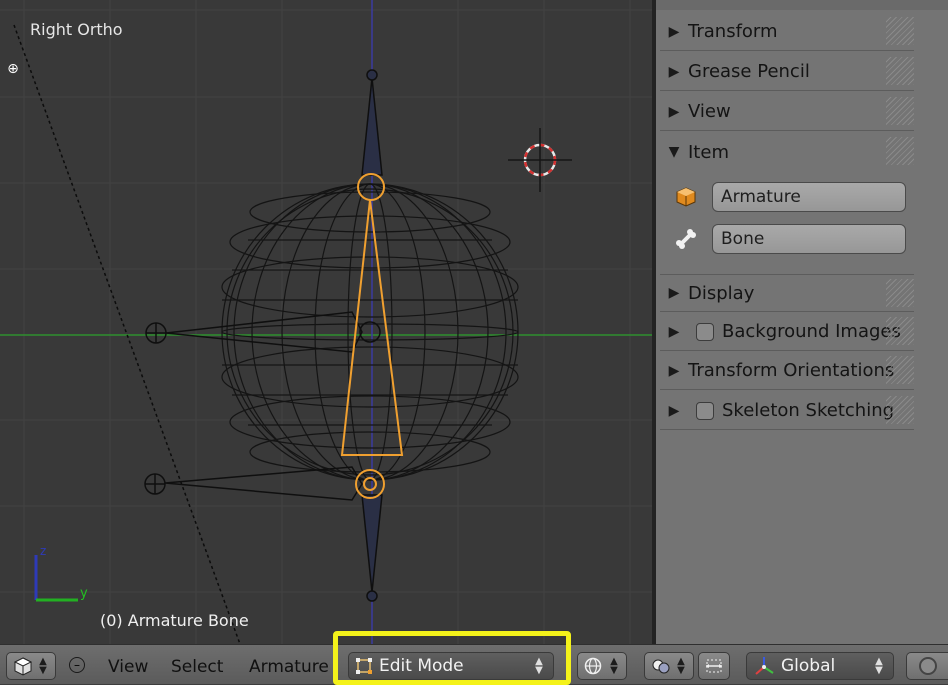 The width and height of the screenshot is (948, 685). Describe the element at coordinates (708, 152) in the screenshot. I see `section-label: Item` at that location.